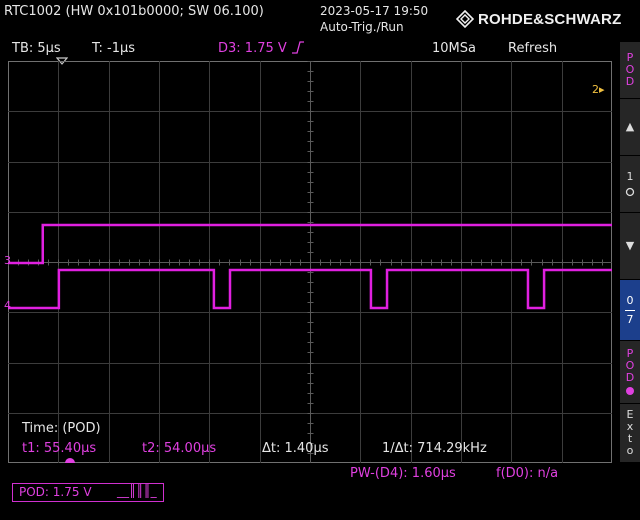  Describe the element at coordinates (36, 48) in the screenshot. I see `timebase-setting: TB: 5µs` at that location.